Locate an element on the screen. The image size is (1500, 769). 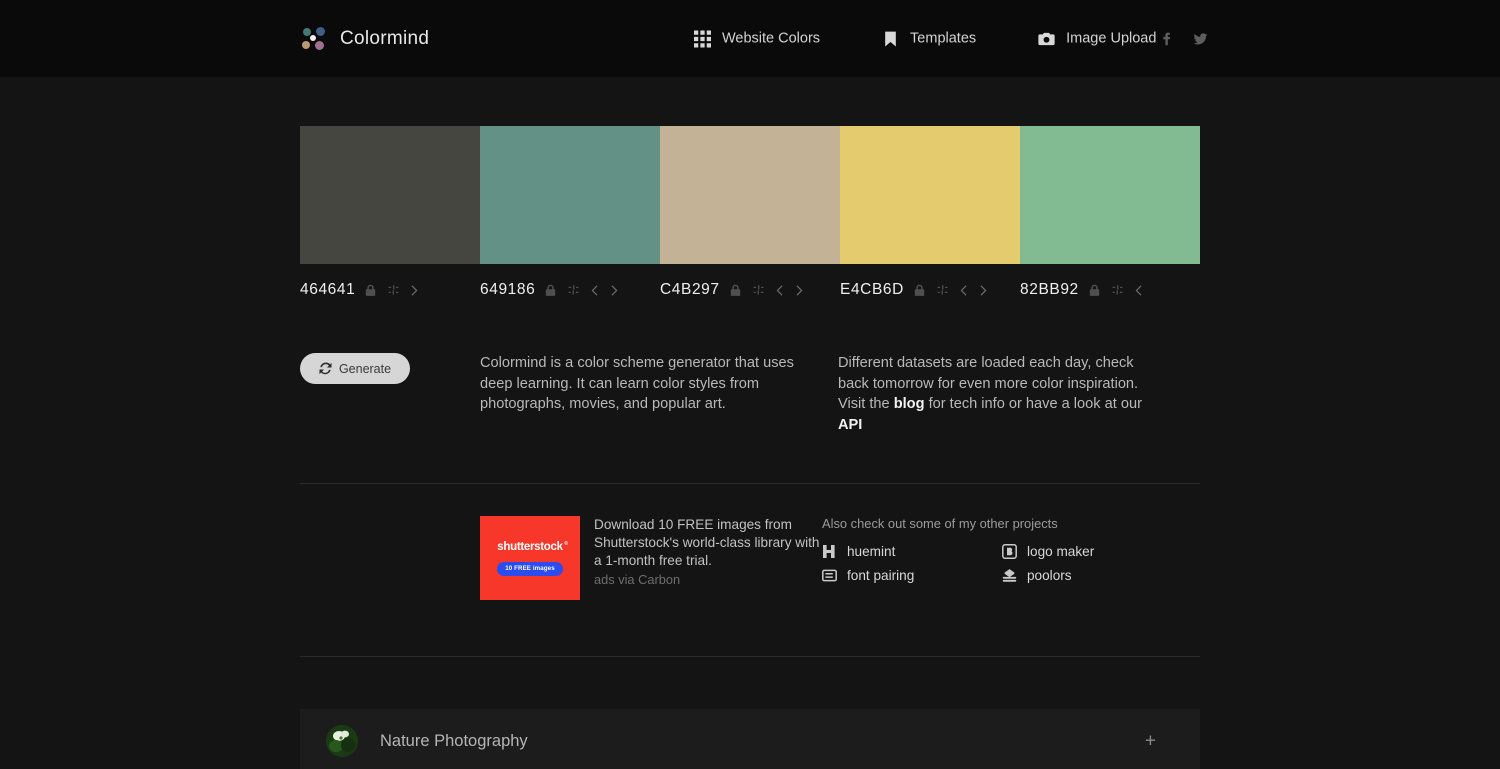
nav-label-website-colors: Website Colors is located at coordinates (771, 38).